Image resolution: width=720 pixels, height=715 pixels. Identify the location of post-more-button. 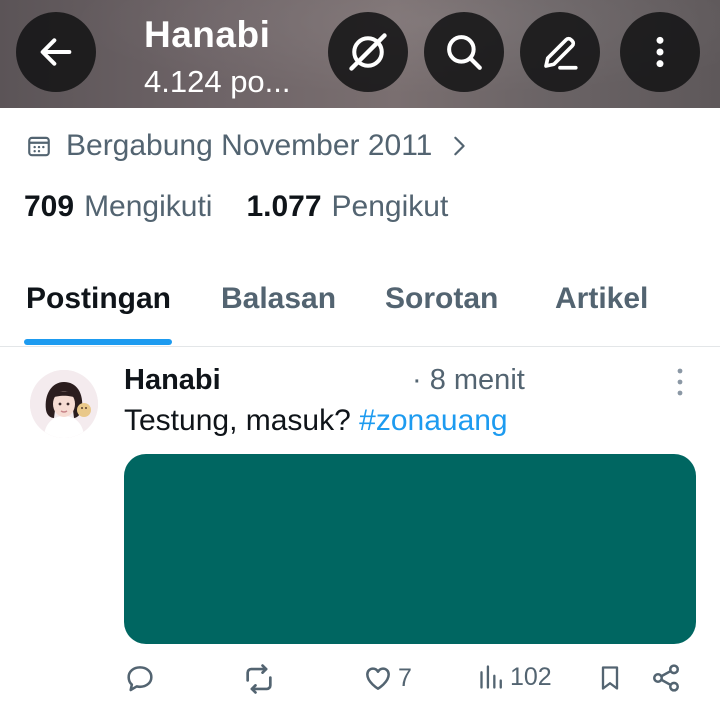
(680, 383).